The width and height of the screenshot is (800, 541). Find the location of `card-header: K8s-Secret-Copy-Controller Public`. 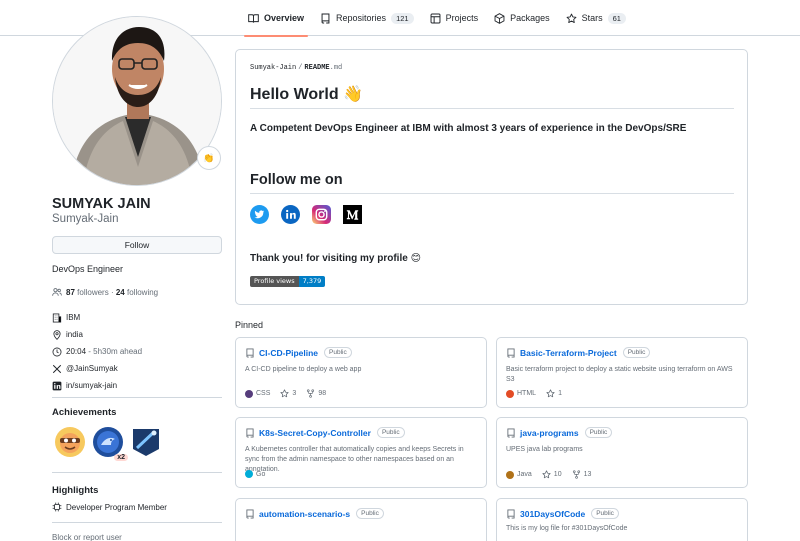

card-header: K8s-Secret-Copy-Controller Public is located at coordinates (325, 432).